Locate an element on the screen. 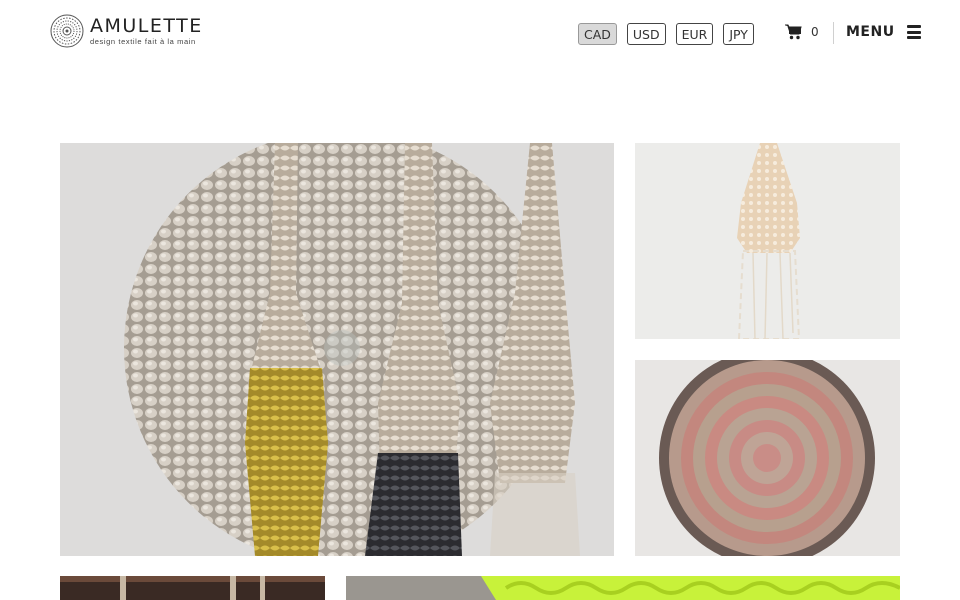  cart-link: 0 is located at coordinates (802, 32).